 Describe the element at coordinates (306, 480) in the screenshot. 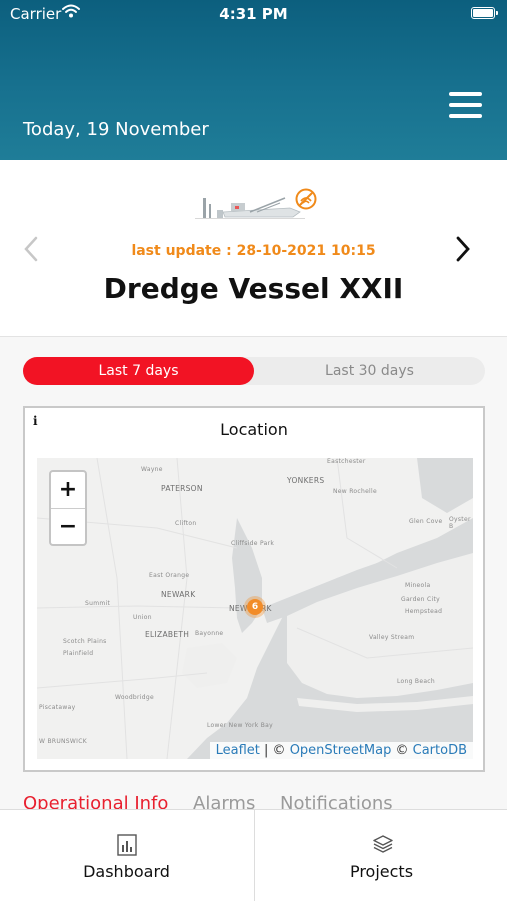

I see `map-label: YONKERS` at that location.